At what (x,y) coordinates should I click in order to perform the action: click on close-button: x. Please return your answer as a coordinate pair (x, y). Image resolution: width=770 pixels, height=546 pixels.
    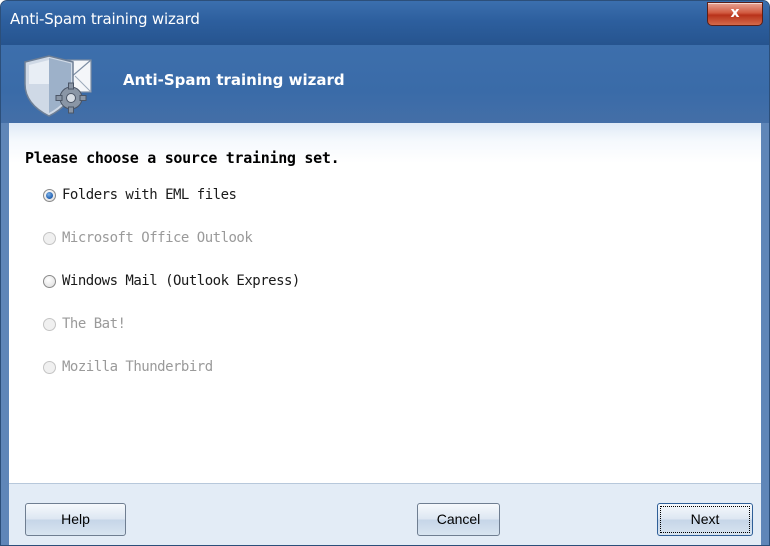
    Looking at the image, I should click on (735, 14).